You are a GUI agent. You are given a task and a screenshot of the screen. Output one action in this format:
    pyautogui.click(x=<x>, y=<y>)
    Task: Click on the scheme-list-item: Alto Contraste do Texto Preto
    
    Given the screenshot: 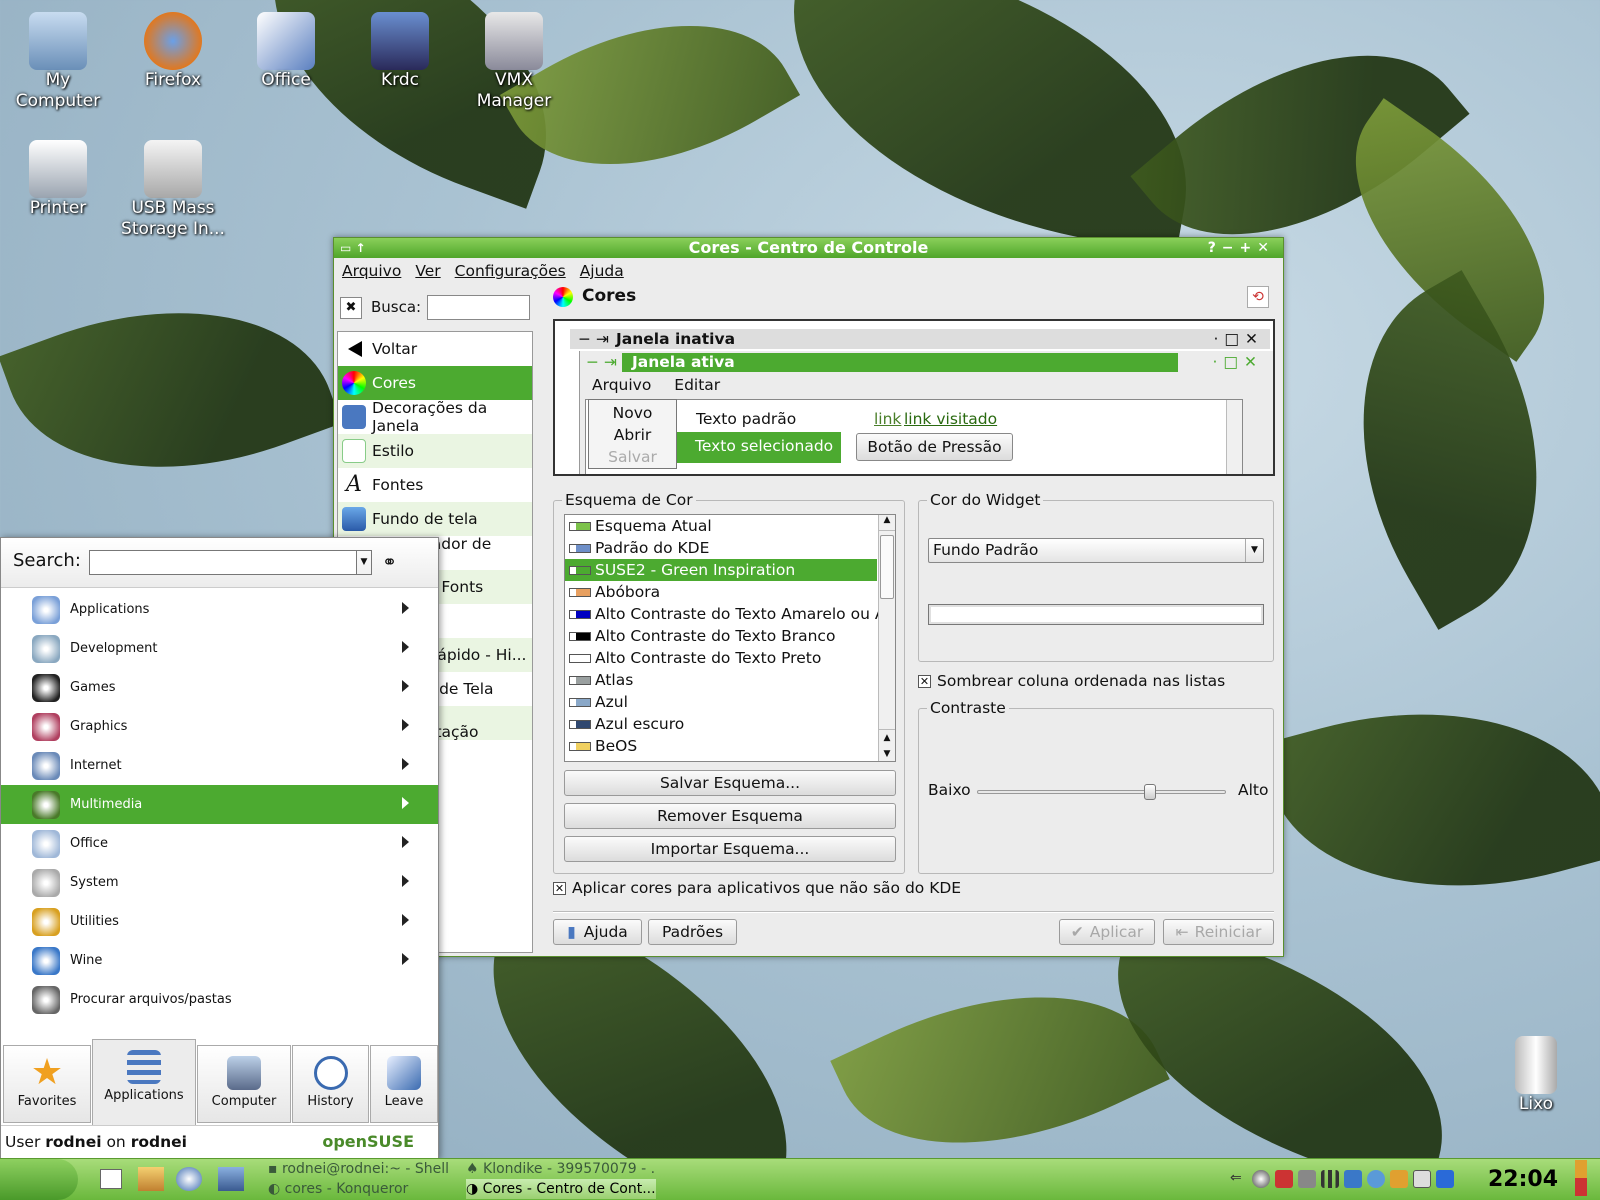 What is the action you would take?
    pyautogui.click(x=721, y=658)
    